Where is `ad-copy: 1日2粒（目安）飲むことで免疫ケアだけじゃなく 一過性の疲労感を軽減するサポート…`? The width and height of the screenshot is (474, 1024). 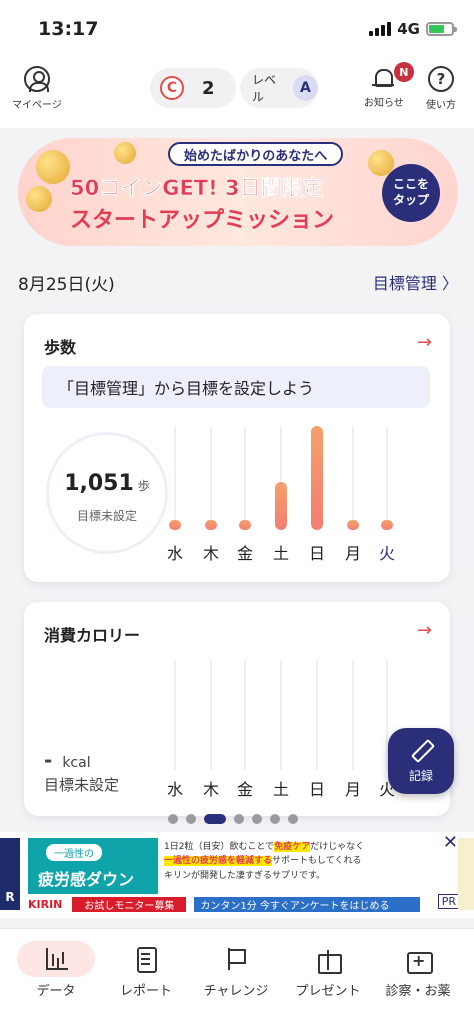
ad-copy: 1日2粒（目安）飲むことで免疫ケアだけじゃなく 一過性の疲労感を軽減するサポート… is located at coordinates (289, 861).